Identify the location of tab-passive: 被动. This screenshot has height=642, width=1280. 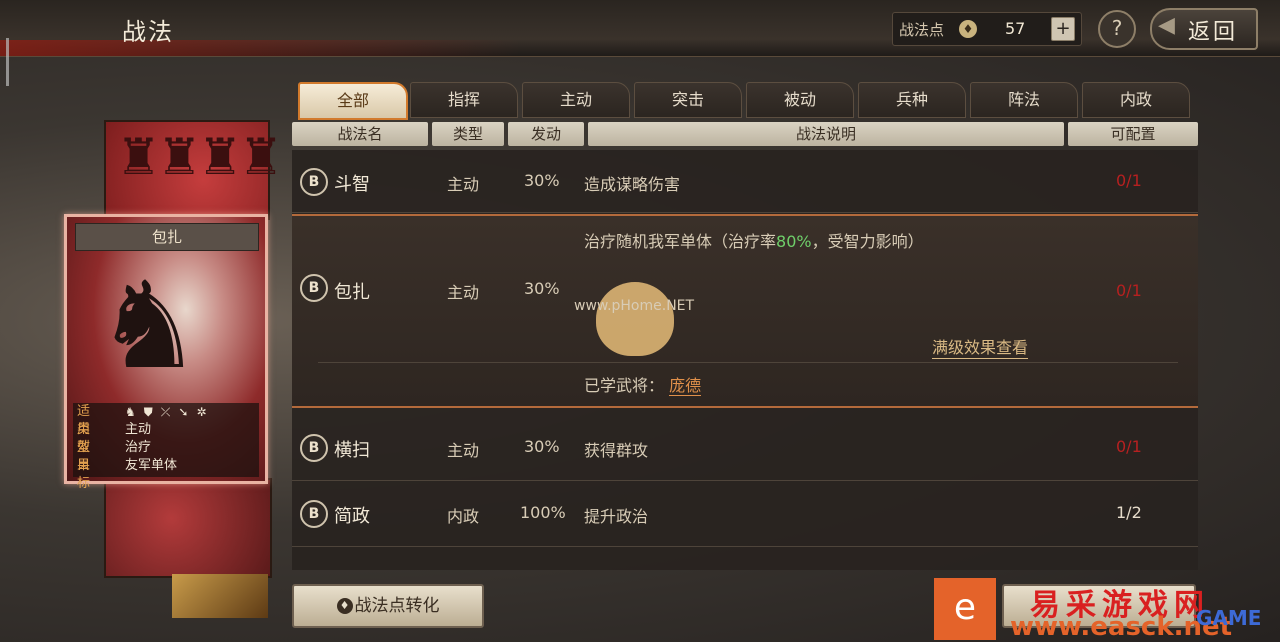
(800, 100).